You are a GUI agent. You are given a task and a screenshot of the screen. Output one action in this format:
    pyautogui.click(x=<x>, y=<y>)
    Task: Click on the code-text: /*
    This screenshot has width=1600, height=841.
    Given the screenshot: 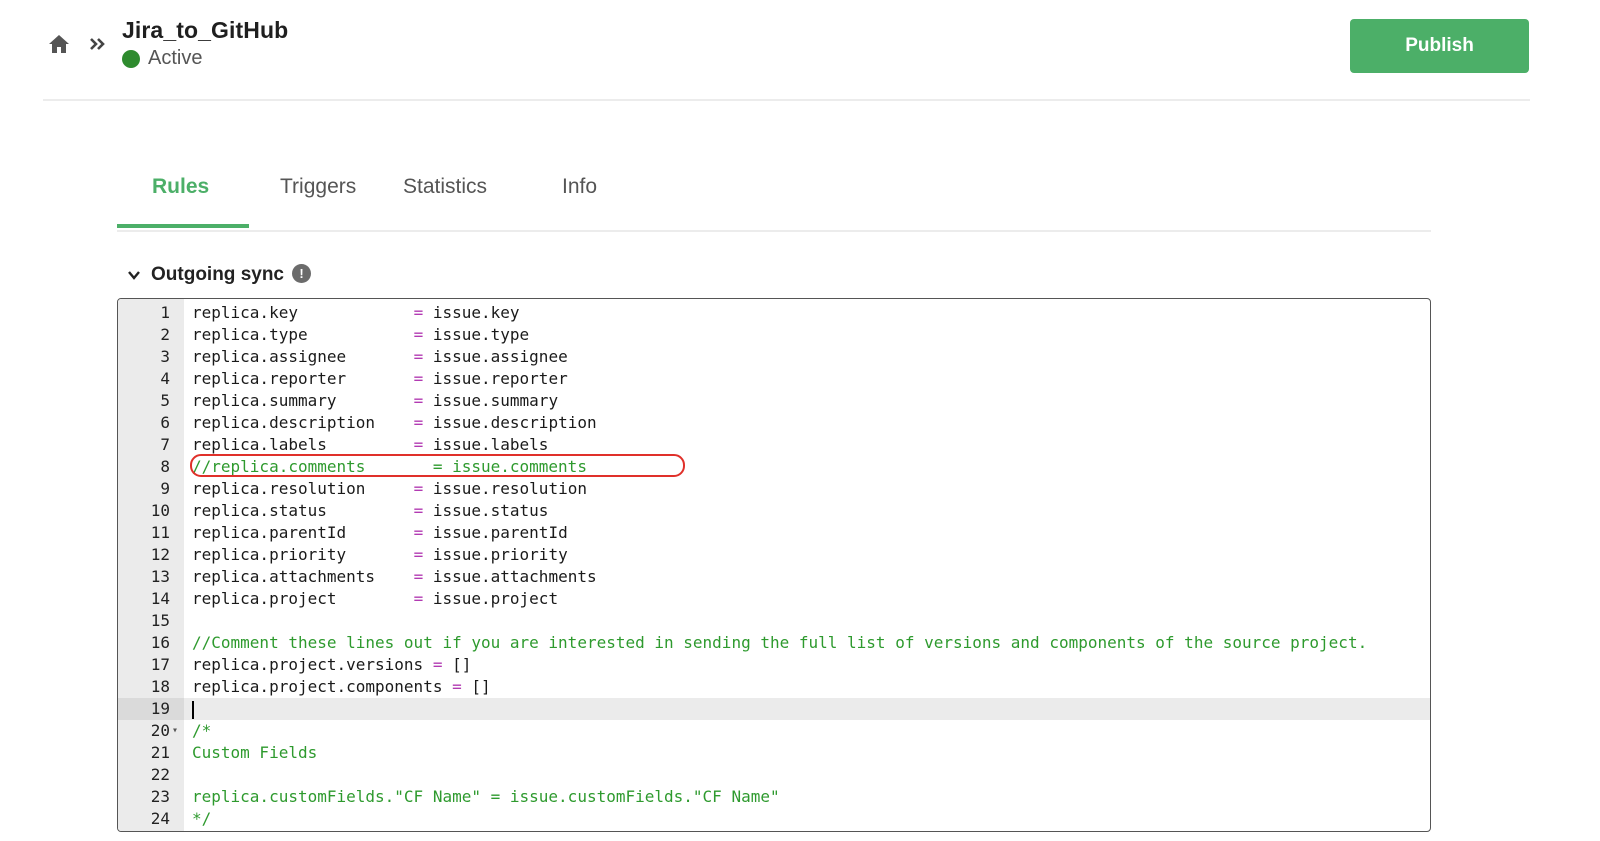 What is the action you would take?
    pyautogui.click(x=201, y=731)
    